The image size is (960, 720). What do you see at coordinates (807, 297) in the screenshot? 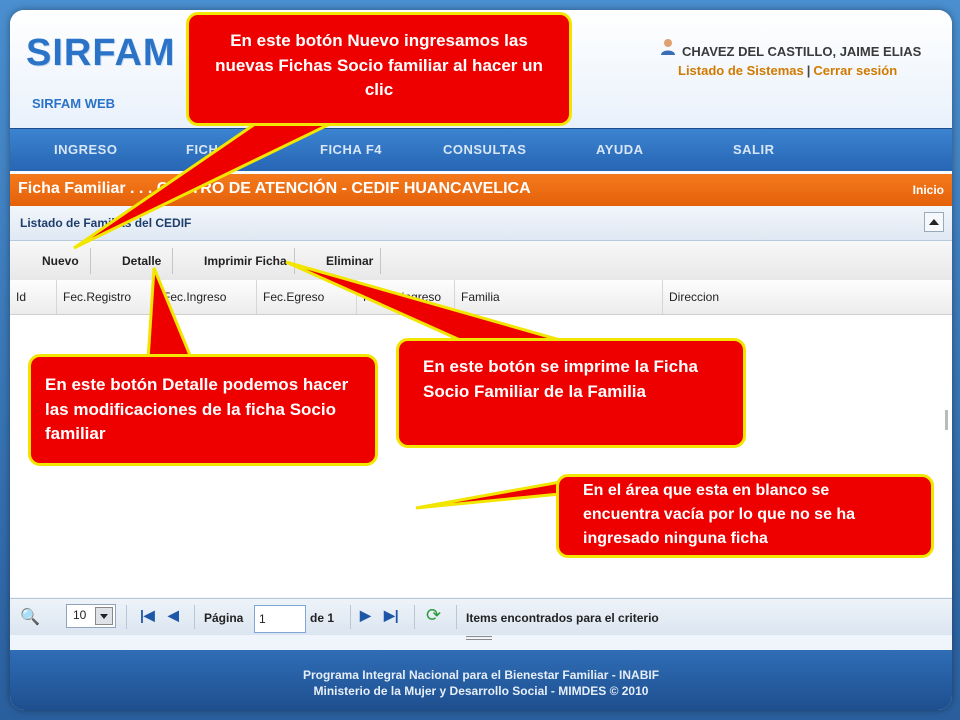
I see `column-header-direccion: Direccion` at bounding box center [807, 297].